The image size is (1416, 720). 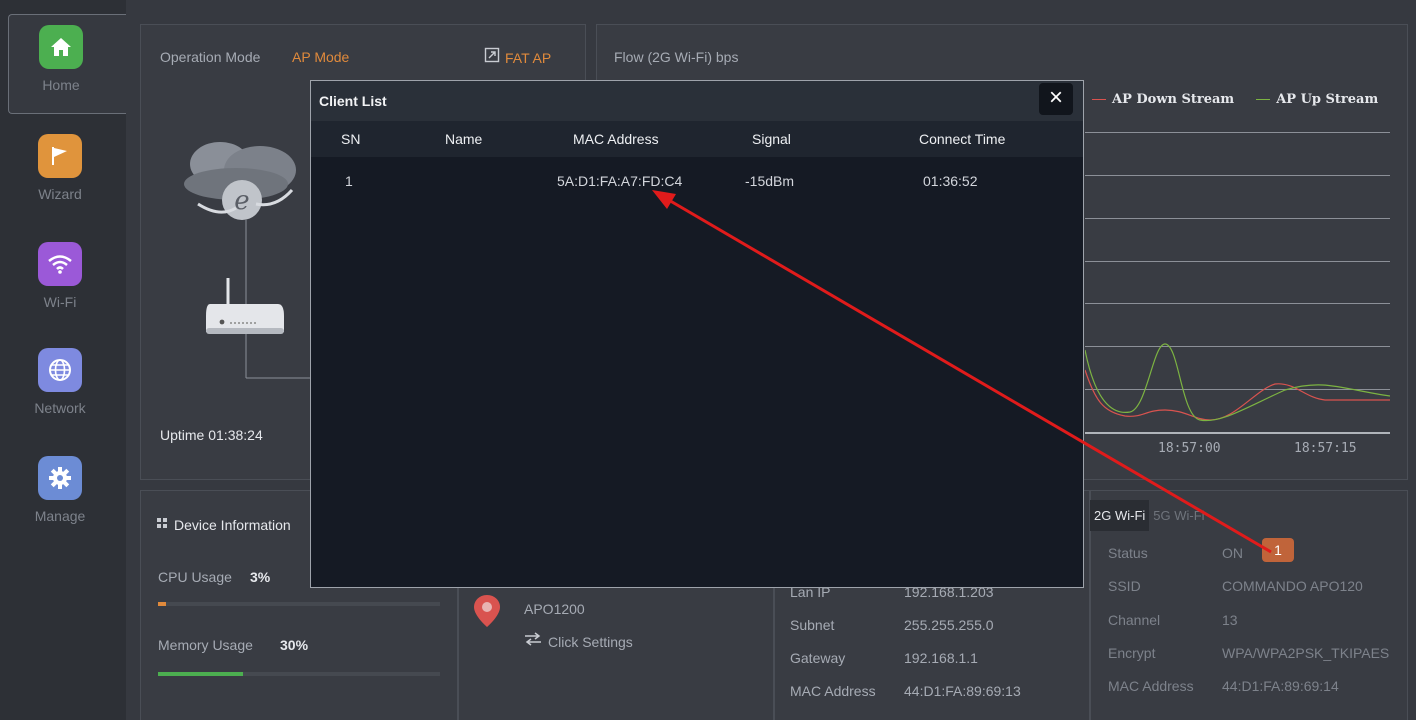 What do you see at coordinates (321, 57) in the screenshot?
I see `operation-mode-value: AP Mode` at bounding box center [321, 57].